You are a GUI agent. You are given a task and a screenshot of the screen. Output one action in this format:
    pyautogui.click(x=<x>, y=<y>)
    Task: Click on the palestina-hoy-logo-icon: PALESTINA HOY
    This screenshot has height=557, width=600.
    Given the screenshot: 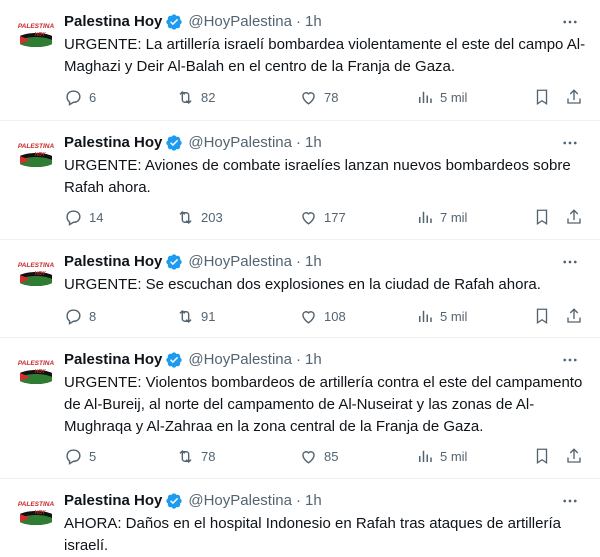 What is the action you would take?
    pyautogui.click(x=36, y=512)
    